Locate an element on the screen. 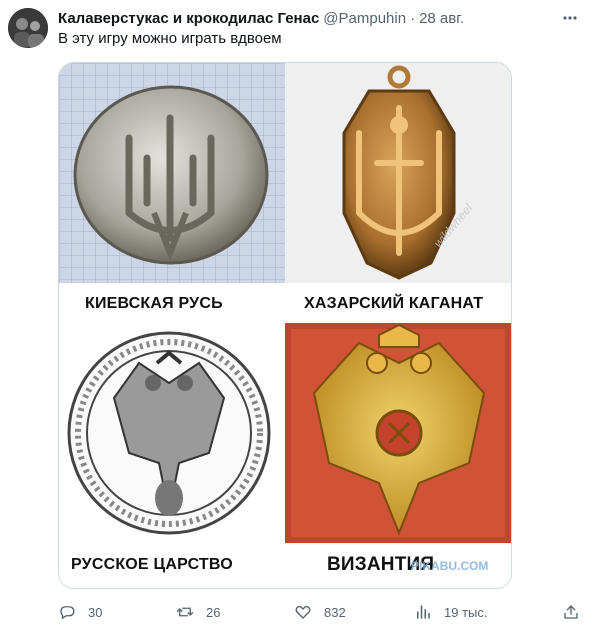 This screenshot has height=630, width=600. avatar is located at coordinates (28, 28).